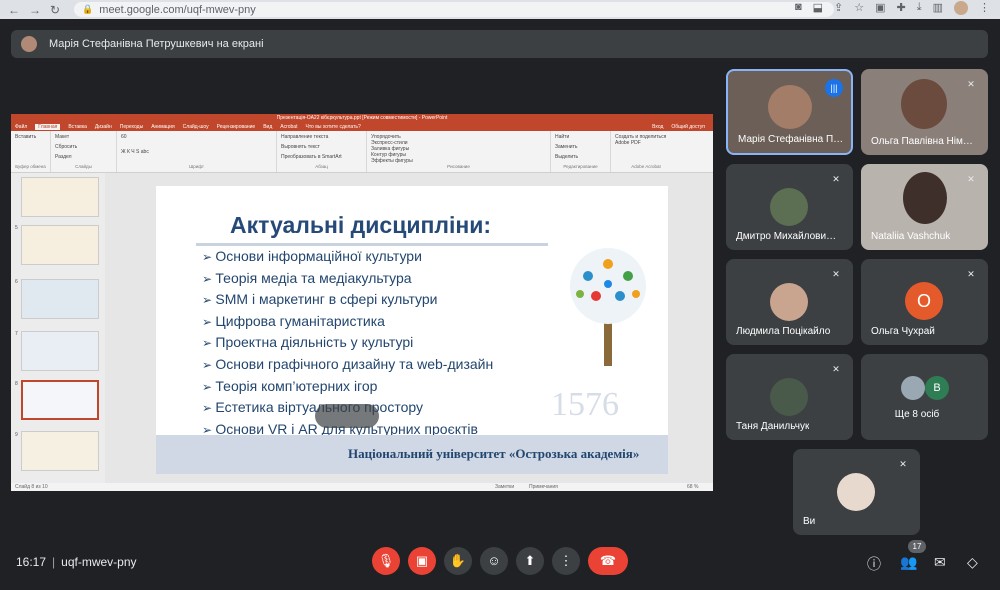  Describe the element at coordinates (838, 8) in the screenshot. I see `share-icon: ⇪` at that location.